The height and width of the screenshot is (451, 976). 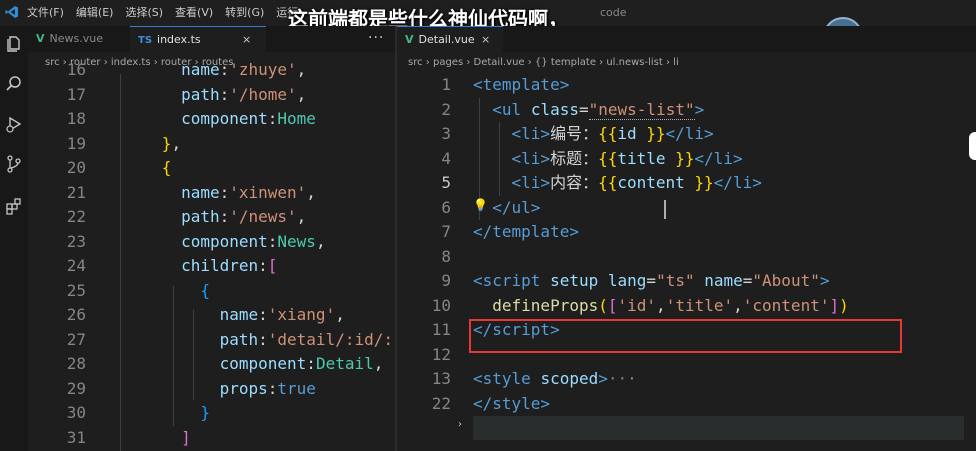 What do you see at coordinates (686, 355) in the screenshot?
I see `code-line: 12` at bounding box center [686, 355].